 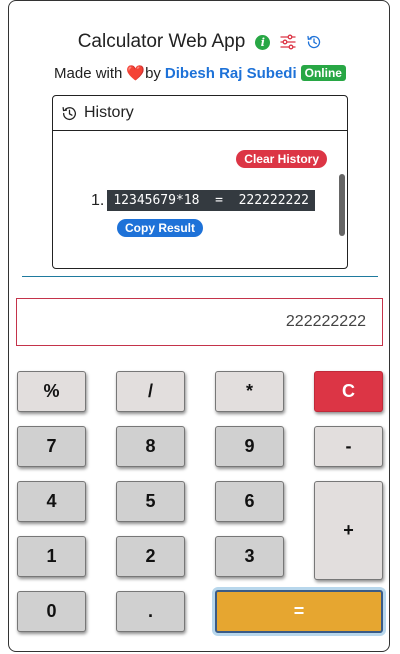 What do you see at coordinates (51, 611) in the screenshot?
I see `key-0: 0` at bounding box center [51, 611].